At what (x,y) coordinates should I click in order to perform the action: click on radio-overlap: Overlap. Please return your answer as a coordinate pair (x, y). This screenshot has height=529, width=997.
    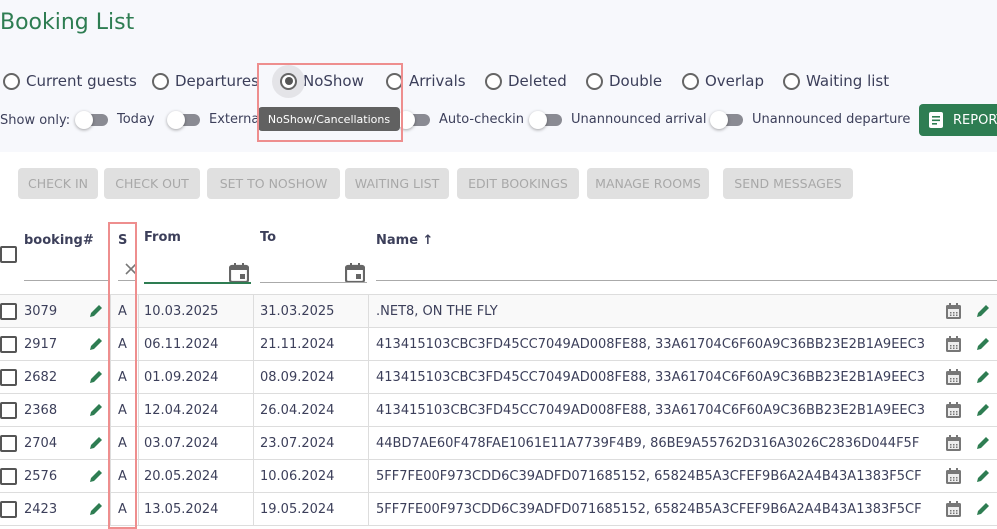
    Looking at the image, I should click on (723, 81).